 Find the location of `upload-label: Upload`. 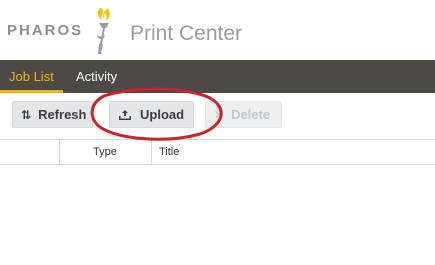

upload-label: Upload is located at coordinates (162, 114).